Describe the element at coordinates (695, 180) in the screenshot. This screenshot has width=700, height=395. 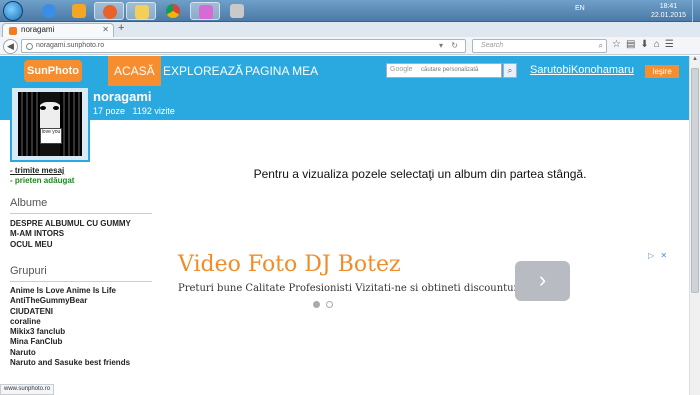
I see `scrollbar-thumb` at that location.